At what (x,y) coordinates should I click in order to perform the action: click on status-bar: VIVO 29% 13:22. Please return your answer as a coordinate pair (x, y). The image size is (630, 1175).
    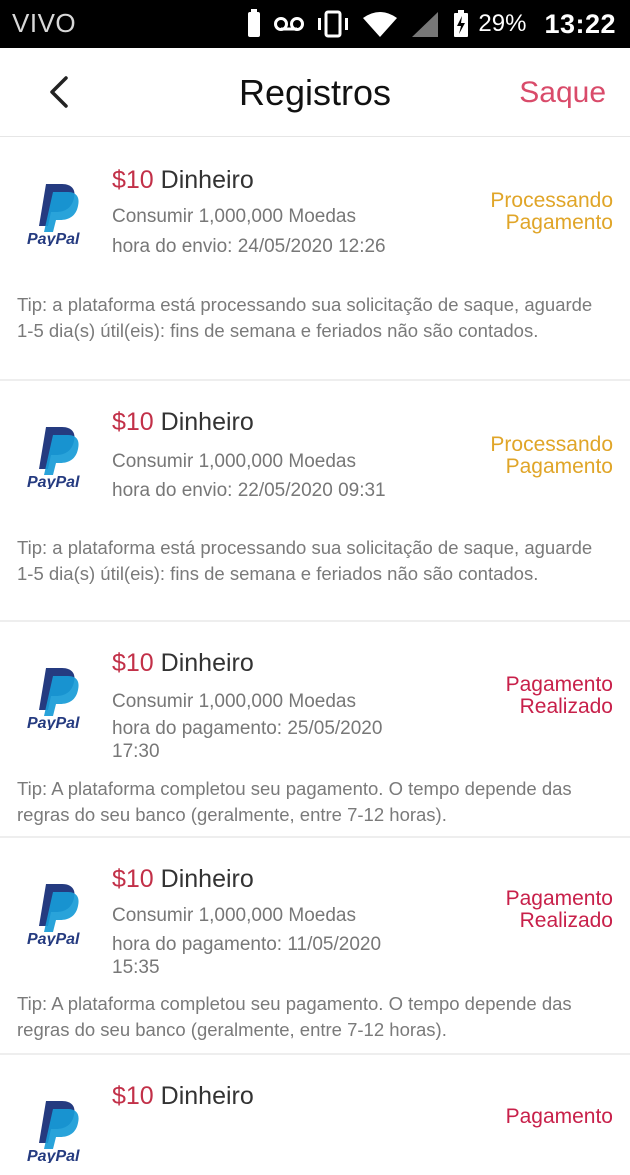
    Looking at the image, I should click on (315, 24).